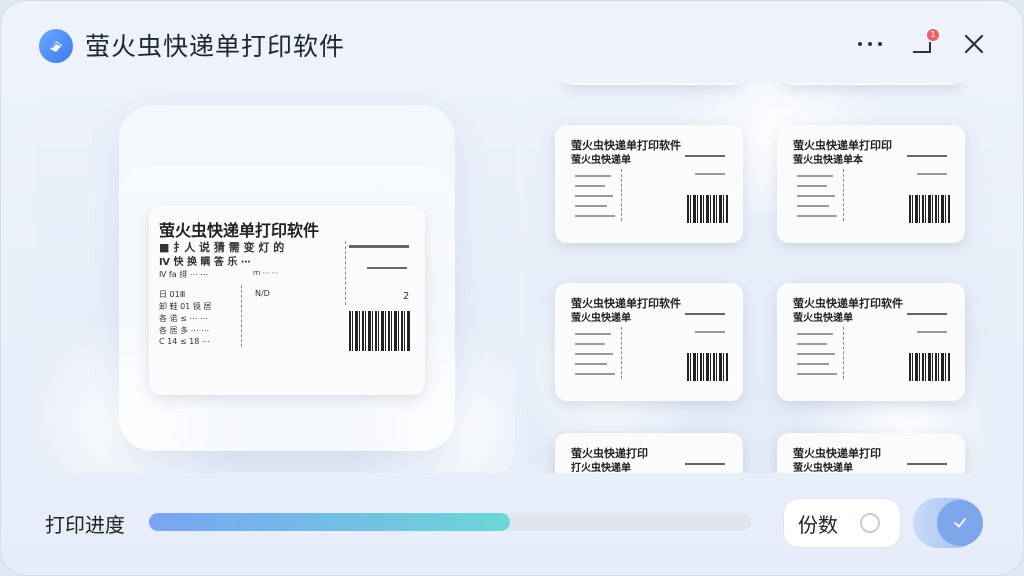 This screenshot has width=1024, height=576. What do you see at coordinates (262, 293) in the screenshot?
I see `waybill-line: N/D` at bounding box center [262, 293].